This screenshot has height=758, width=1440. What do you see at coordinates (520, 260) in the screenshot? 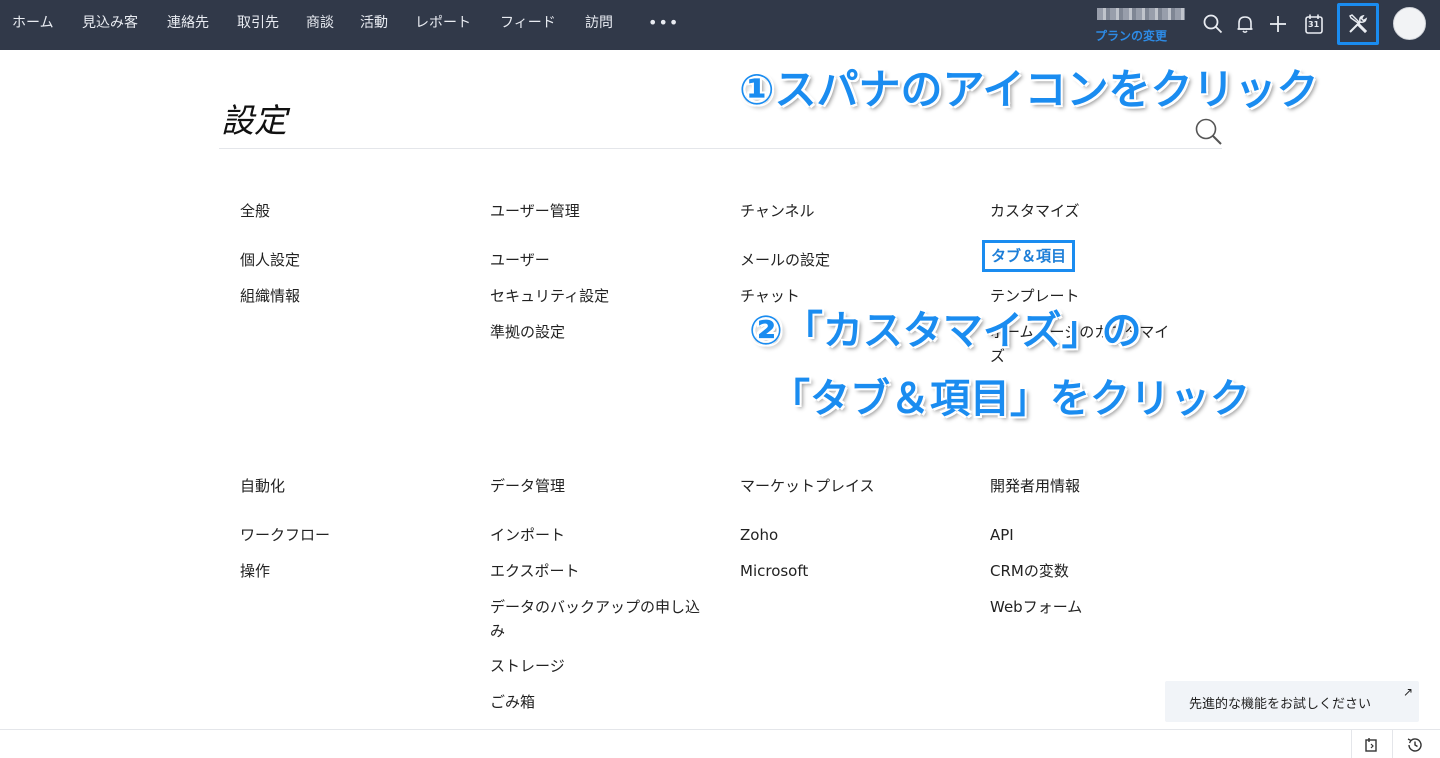
I see `link-users: ユーザー` at bounding box center [520, 260].